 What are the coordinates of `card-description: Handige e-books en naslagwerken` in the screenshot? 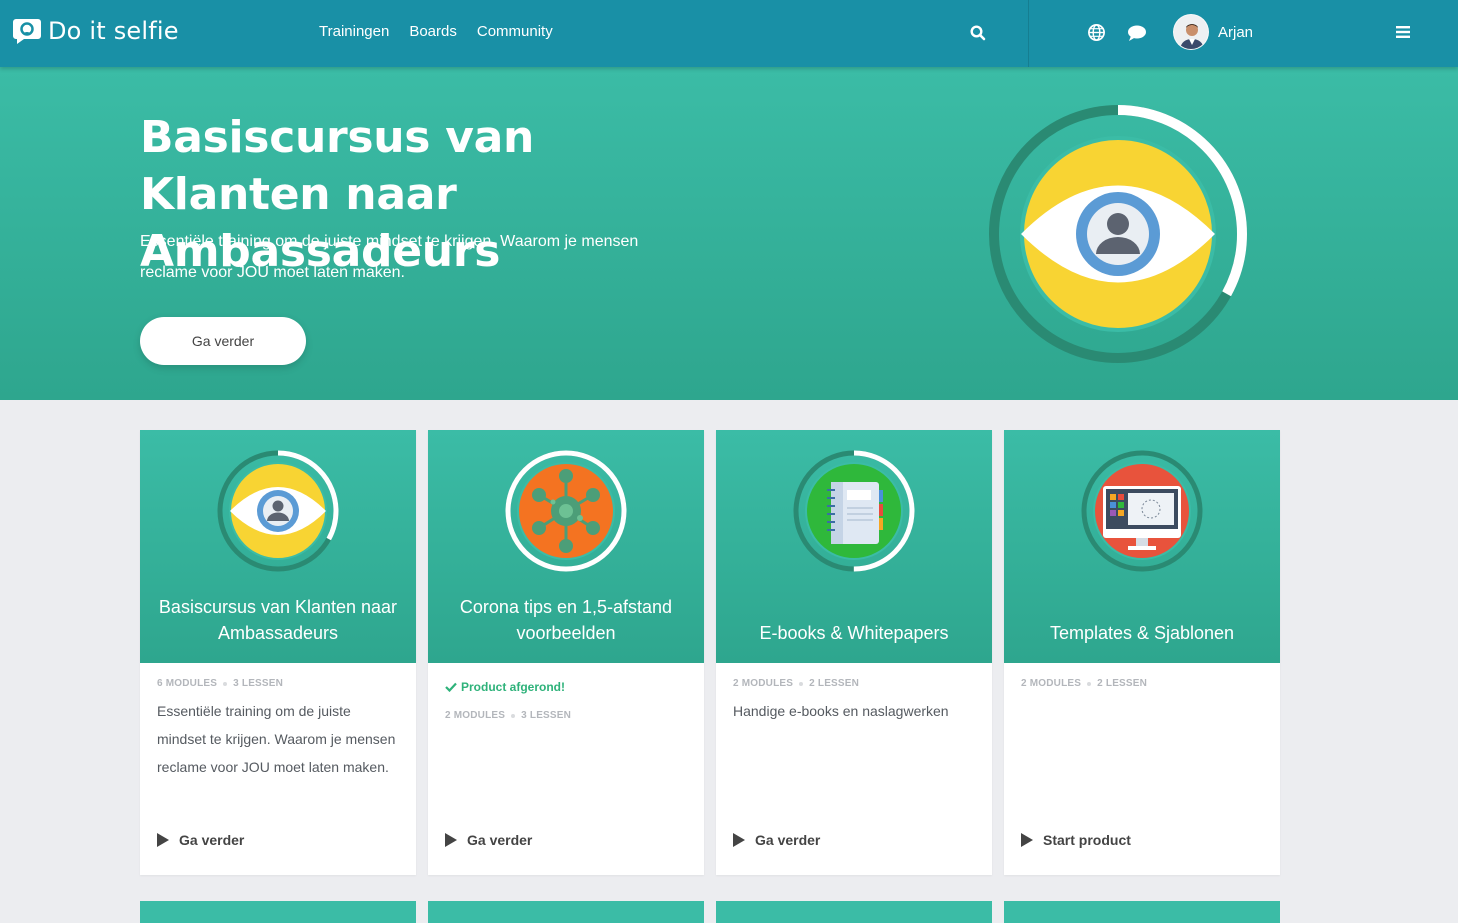 It's located at (841, 711).